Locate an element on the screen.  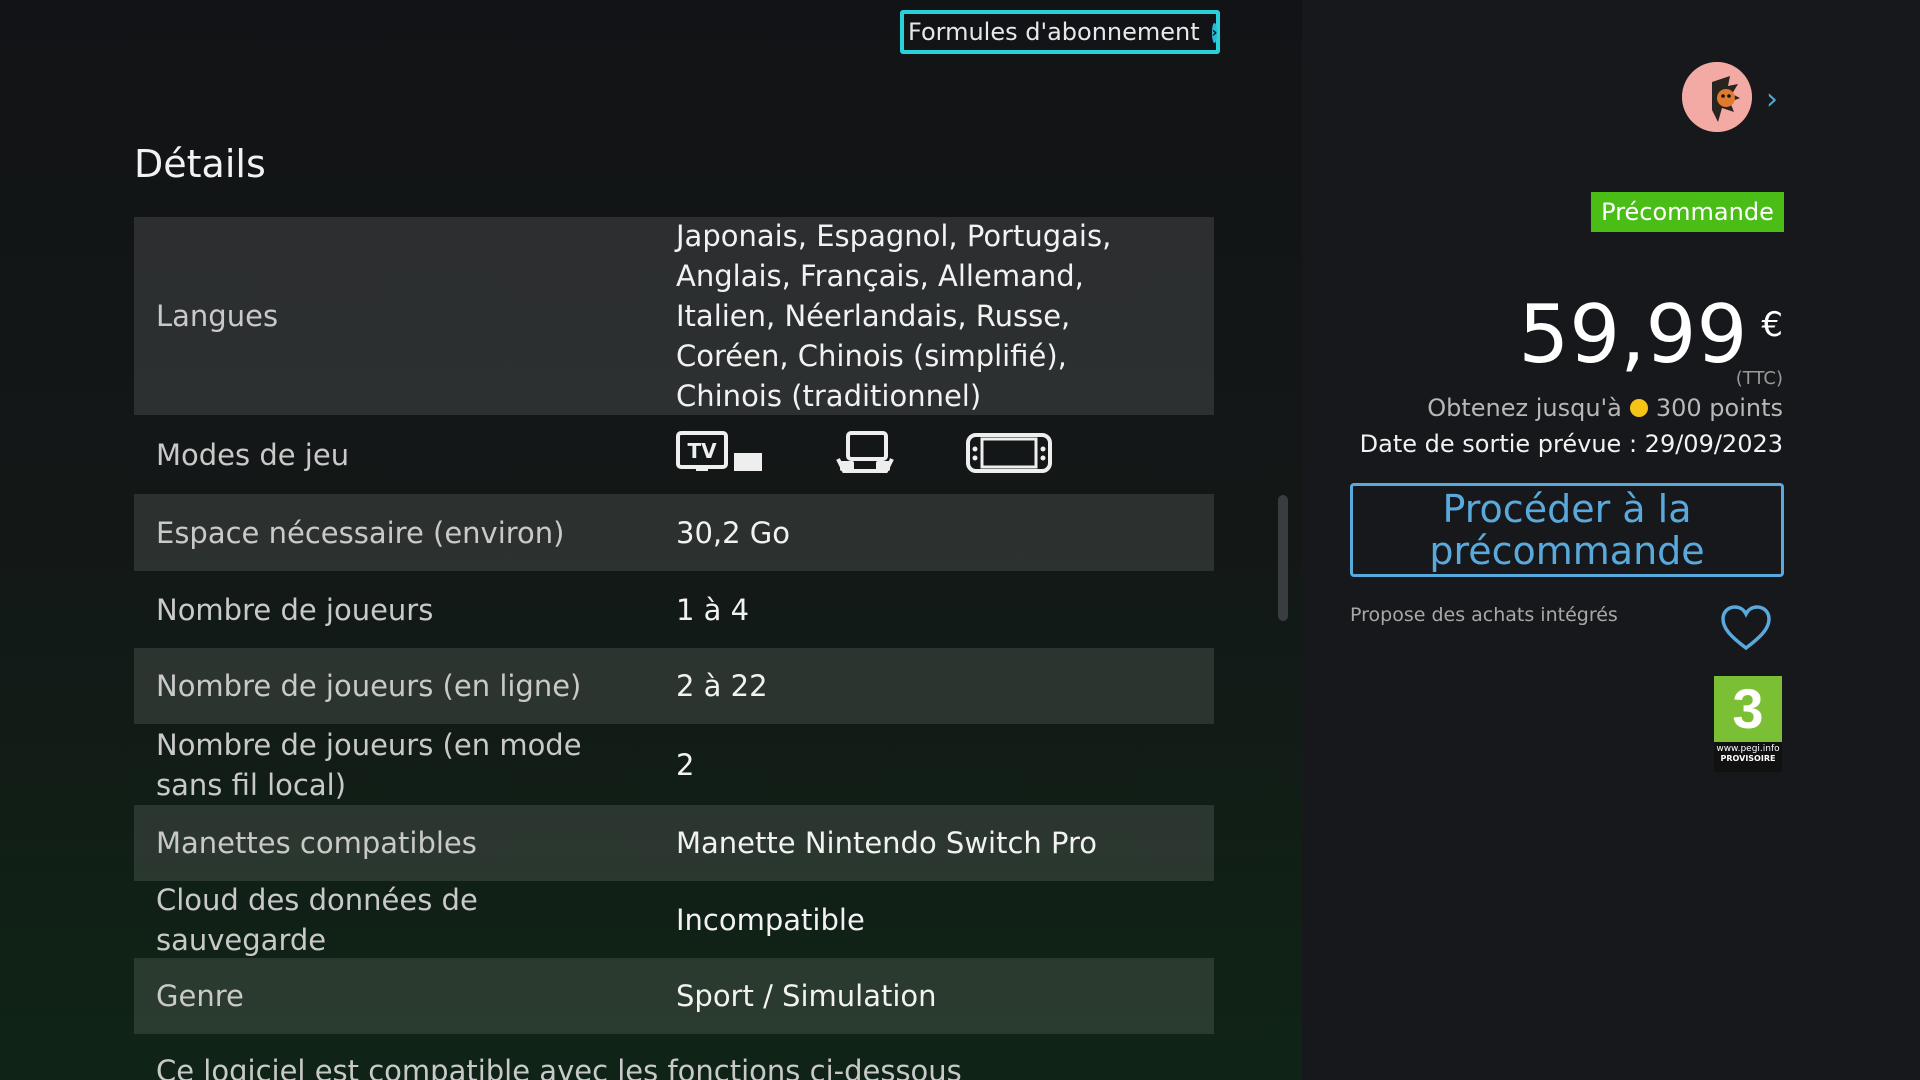
details-row-storage: Espace nécessaire (environ) 30,2 Go is located at coordinates (674, 532).